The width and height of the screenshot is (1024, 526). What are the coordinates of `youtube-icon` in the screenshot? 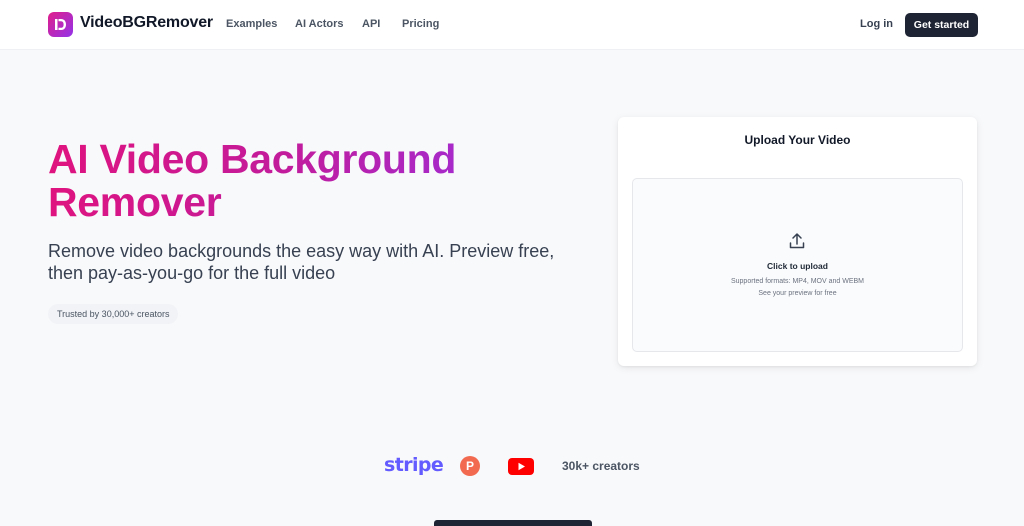 It's located at (521, 466).